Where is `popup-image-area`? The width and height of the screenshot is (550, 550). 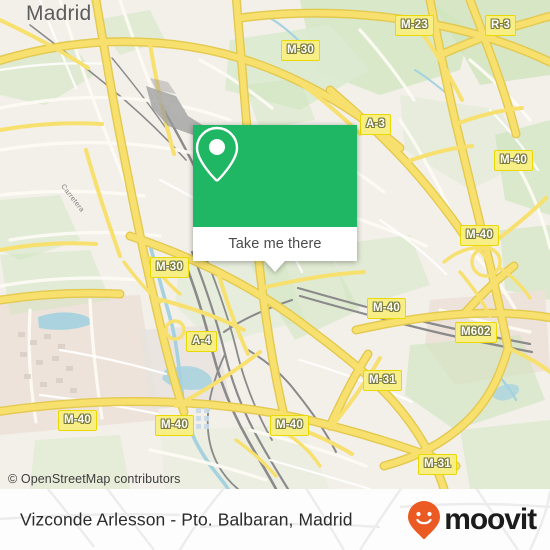
popup-image-area is located at coordinates (275, 176).